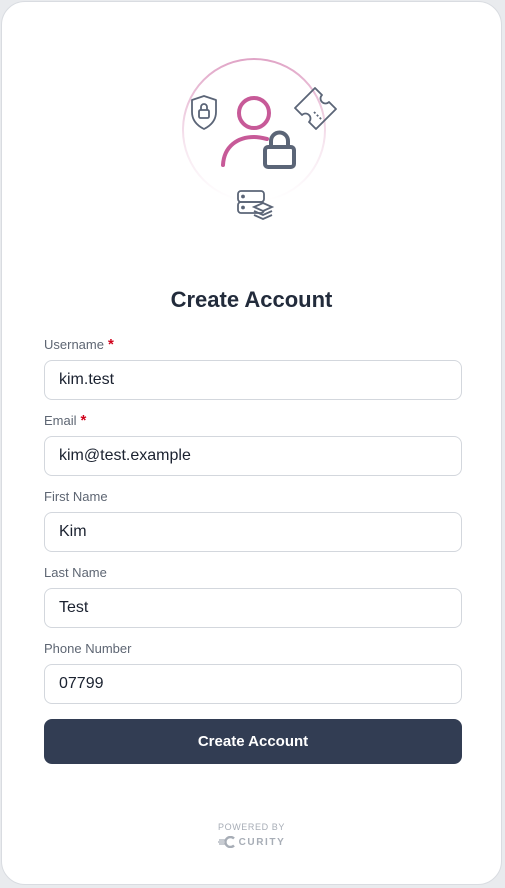  I want to click on last-name-label: Last Name, so click(75, 572).